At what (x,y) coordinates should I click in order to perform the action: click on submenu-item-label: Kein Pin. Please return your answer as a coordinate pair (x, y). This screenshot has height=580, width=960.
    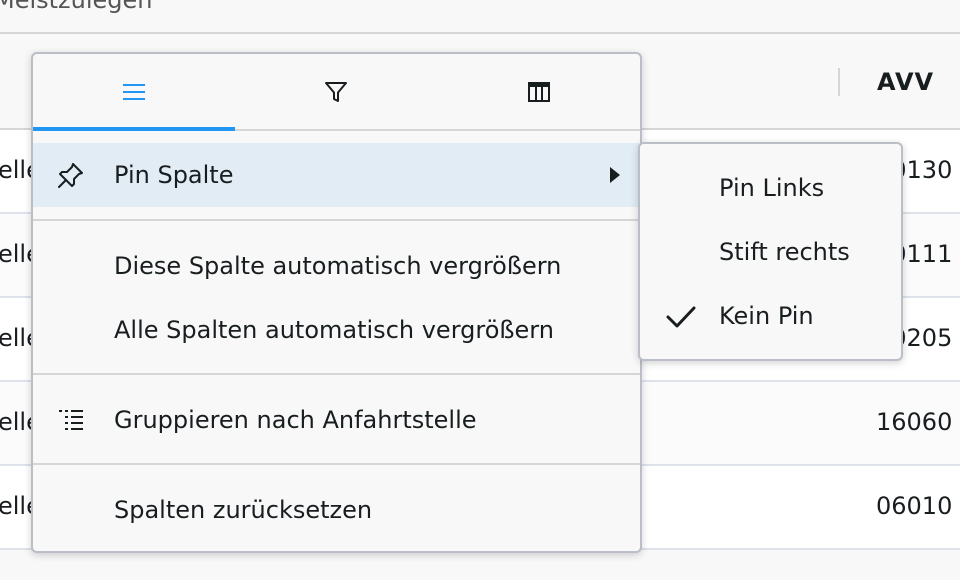
    Looking at the image, I should click on (766, 316).